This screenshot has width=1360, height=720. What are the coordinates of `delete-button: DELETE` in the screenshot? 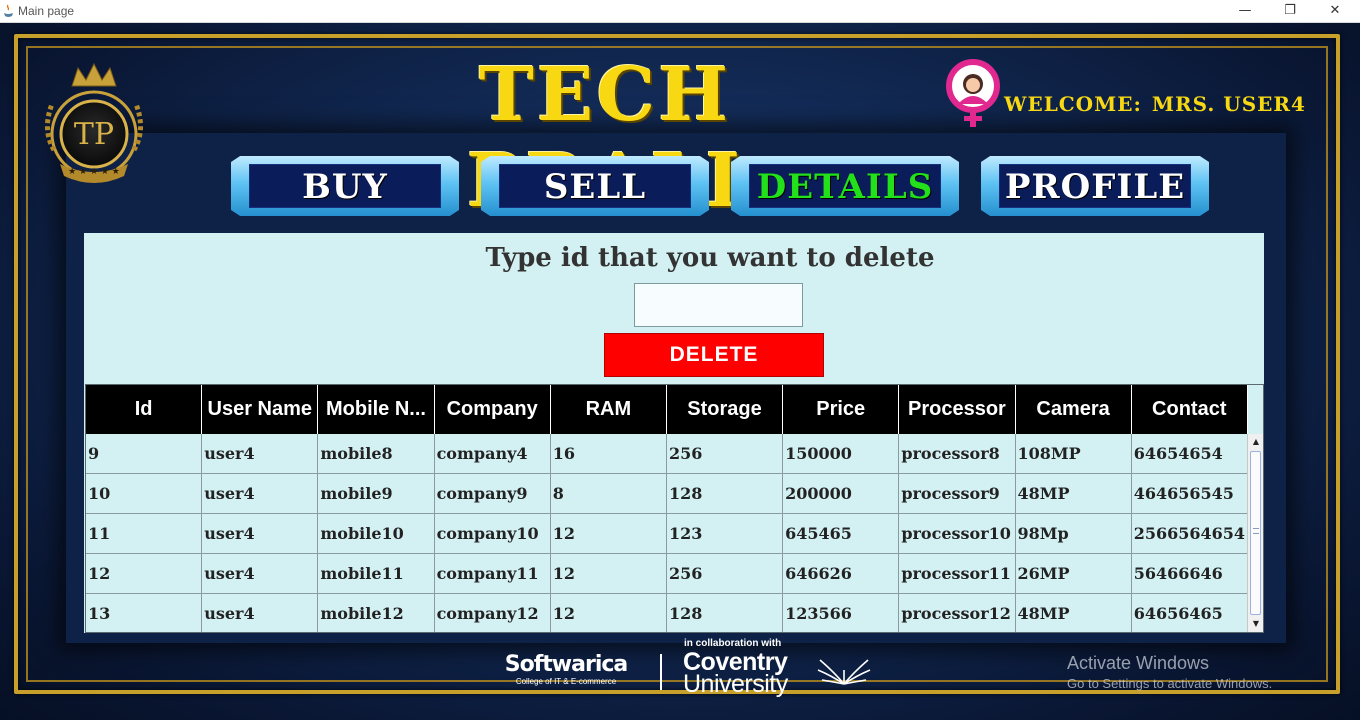 It's located at (714, 355).